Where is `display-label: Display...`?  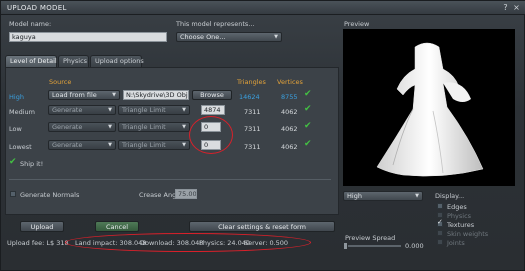
display-label: Display... is located at coordinates (450, 196).